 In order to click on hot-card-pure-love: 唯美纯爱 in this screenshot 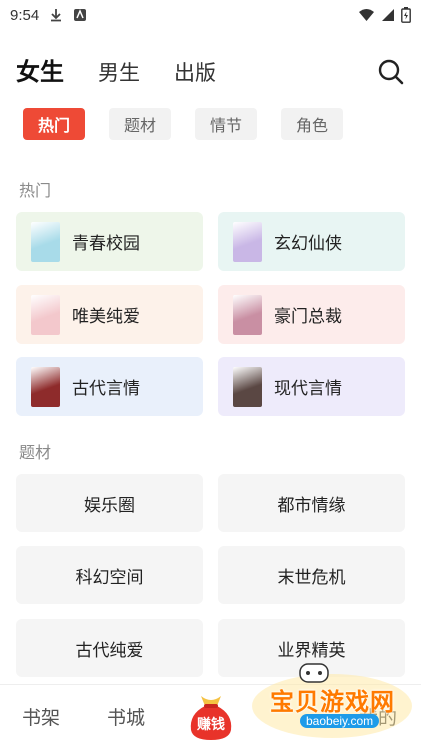, I will do `click(109, 314)`.